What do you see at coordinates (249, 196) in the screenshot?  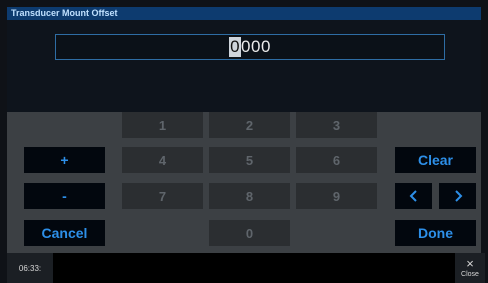 I see `digit-key-8: 8` at bounding box center [249, 196].